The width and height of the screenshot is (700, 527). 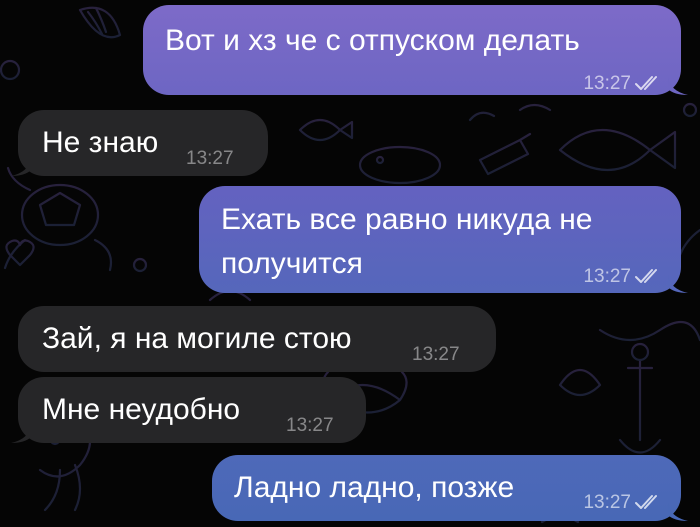 What do you see at coordinates (372, 40) in the screenshot?
I see `message-text: Вот и хз че с отпуском делать` at bounding box center [372, 40].